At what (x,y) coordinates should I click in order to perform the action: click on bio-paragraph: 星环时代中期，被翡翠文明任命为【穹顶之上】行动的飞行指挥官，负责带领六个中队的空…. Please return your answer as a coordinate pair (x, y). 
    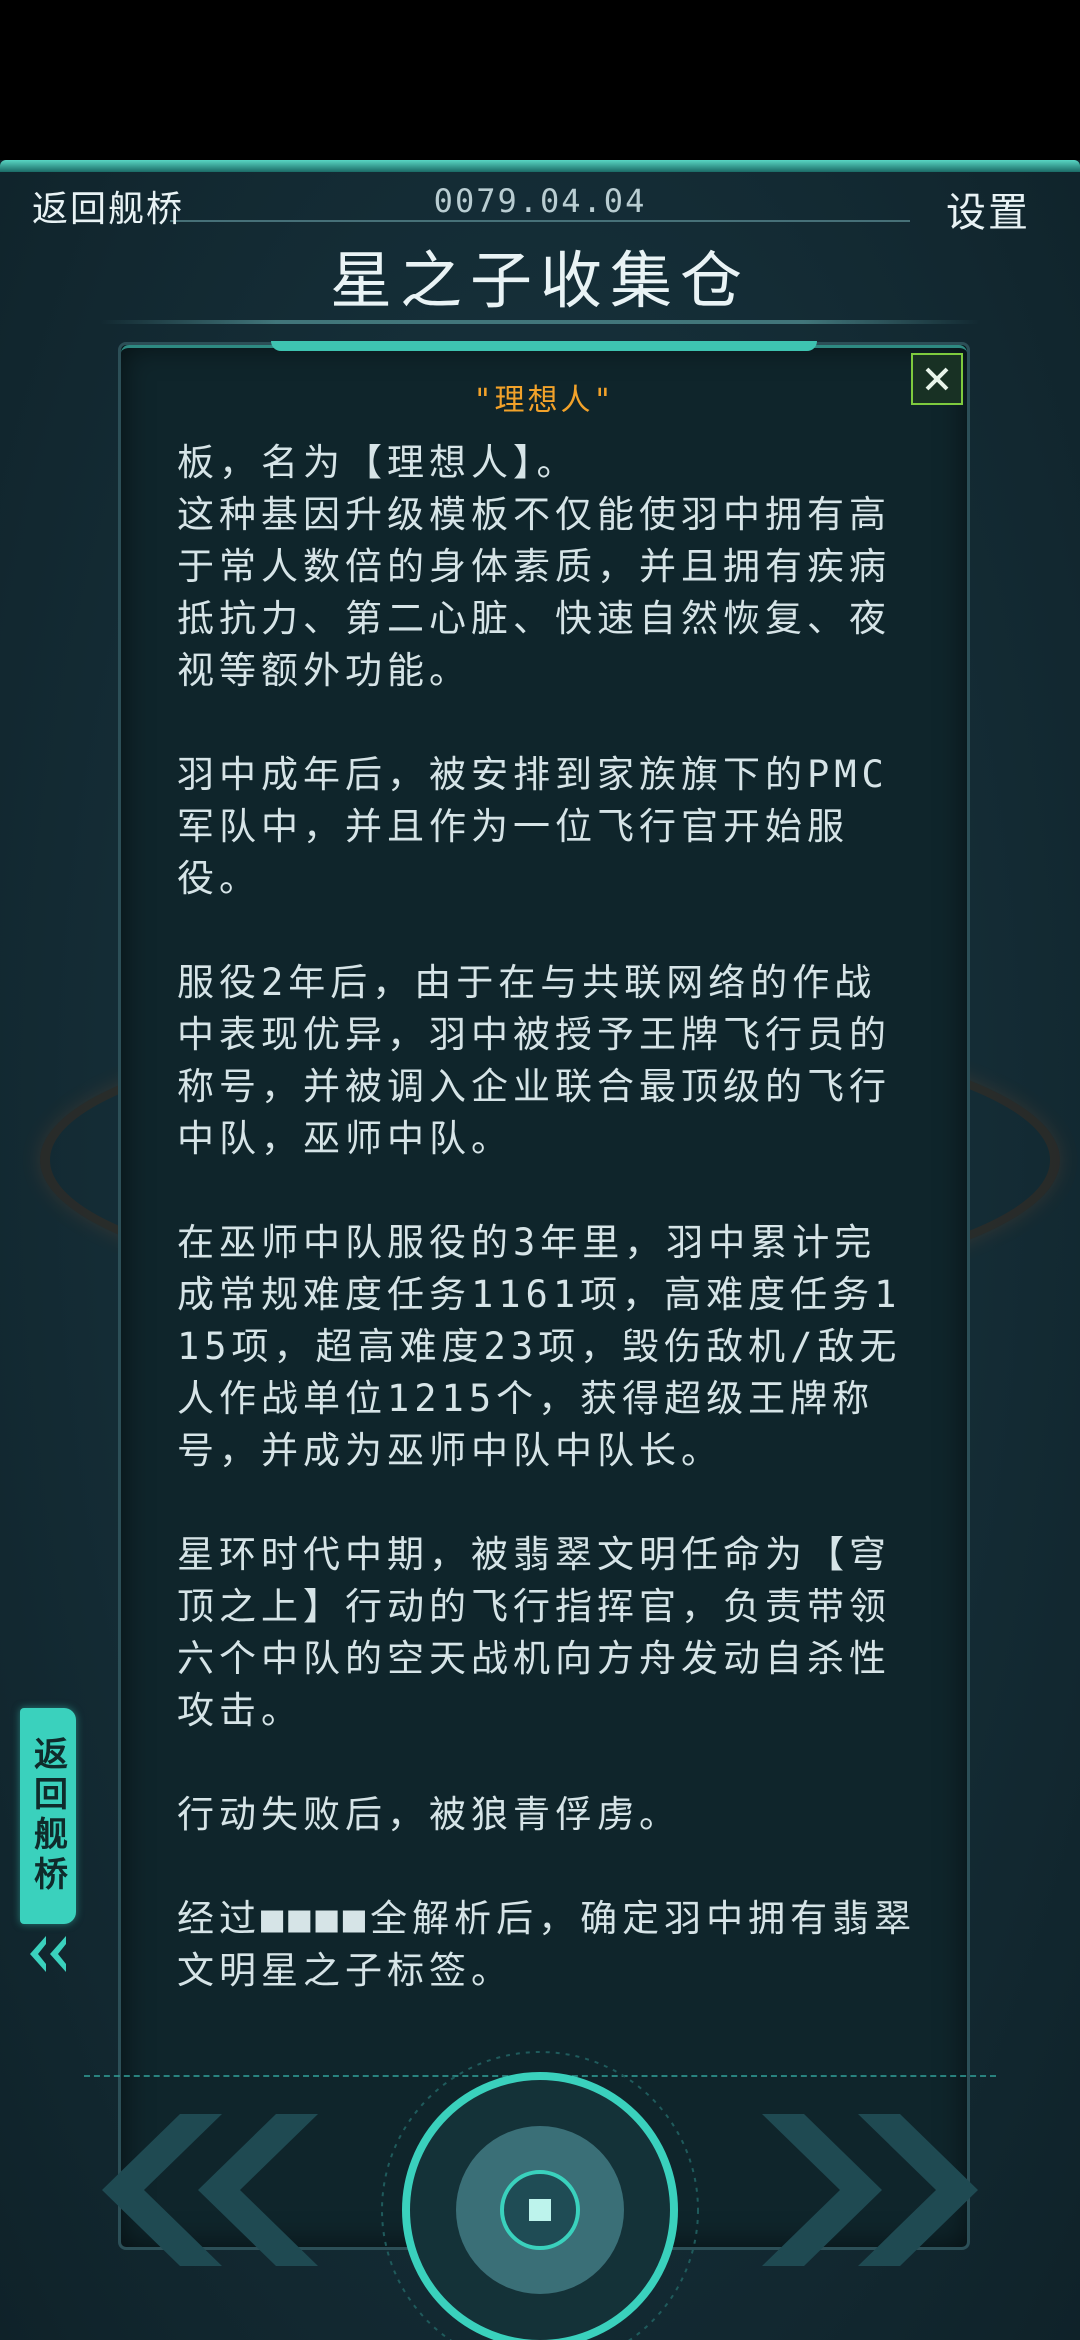
    Looking at the image, I should click on (534, 1632).